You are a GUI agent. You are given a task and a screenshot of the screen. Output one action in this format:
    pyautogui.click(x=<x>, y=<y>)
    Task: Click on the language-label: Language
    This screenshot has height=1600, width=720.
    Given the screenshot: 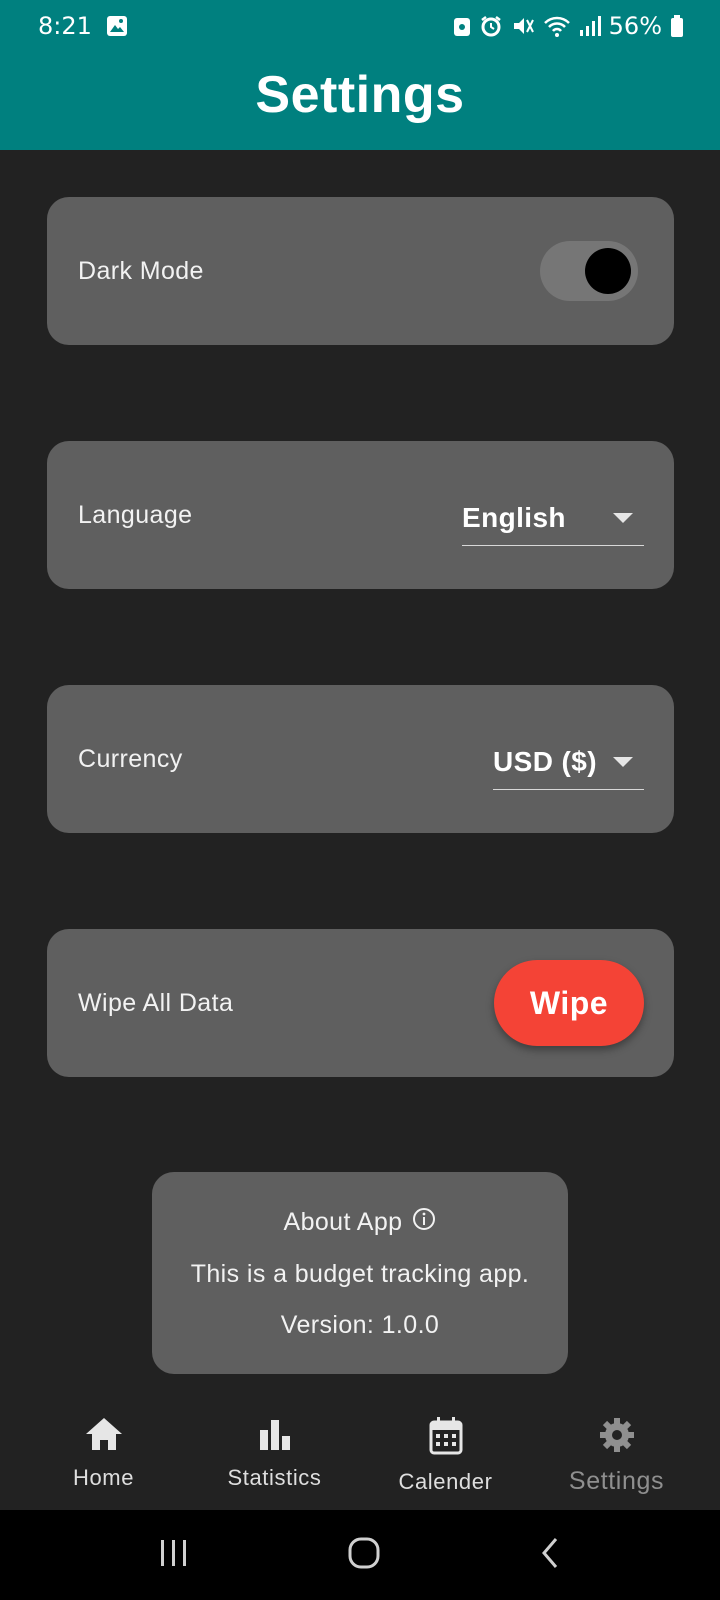 What is the action you would take?
    pyautogui.click(x=135, y=514)
    